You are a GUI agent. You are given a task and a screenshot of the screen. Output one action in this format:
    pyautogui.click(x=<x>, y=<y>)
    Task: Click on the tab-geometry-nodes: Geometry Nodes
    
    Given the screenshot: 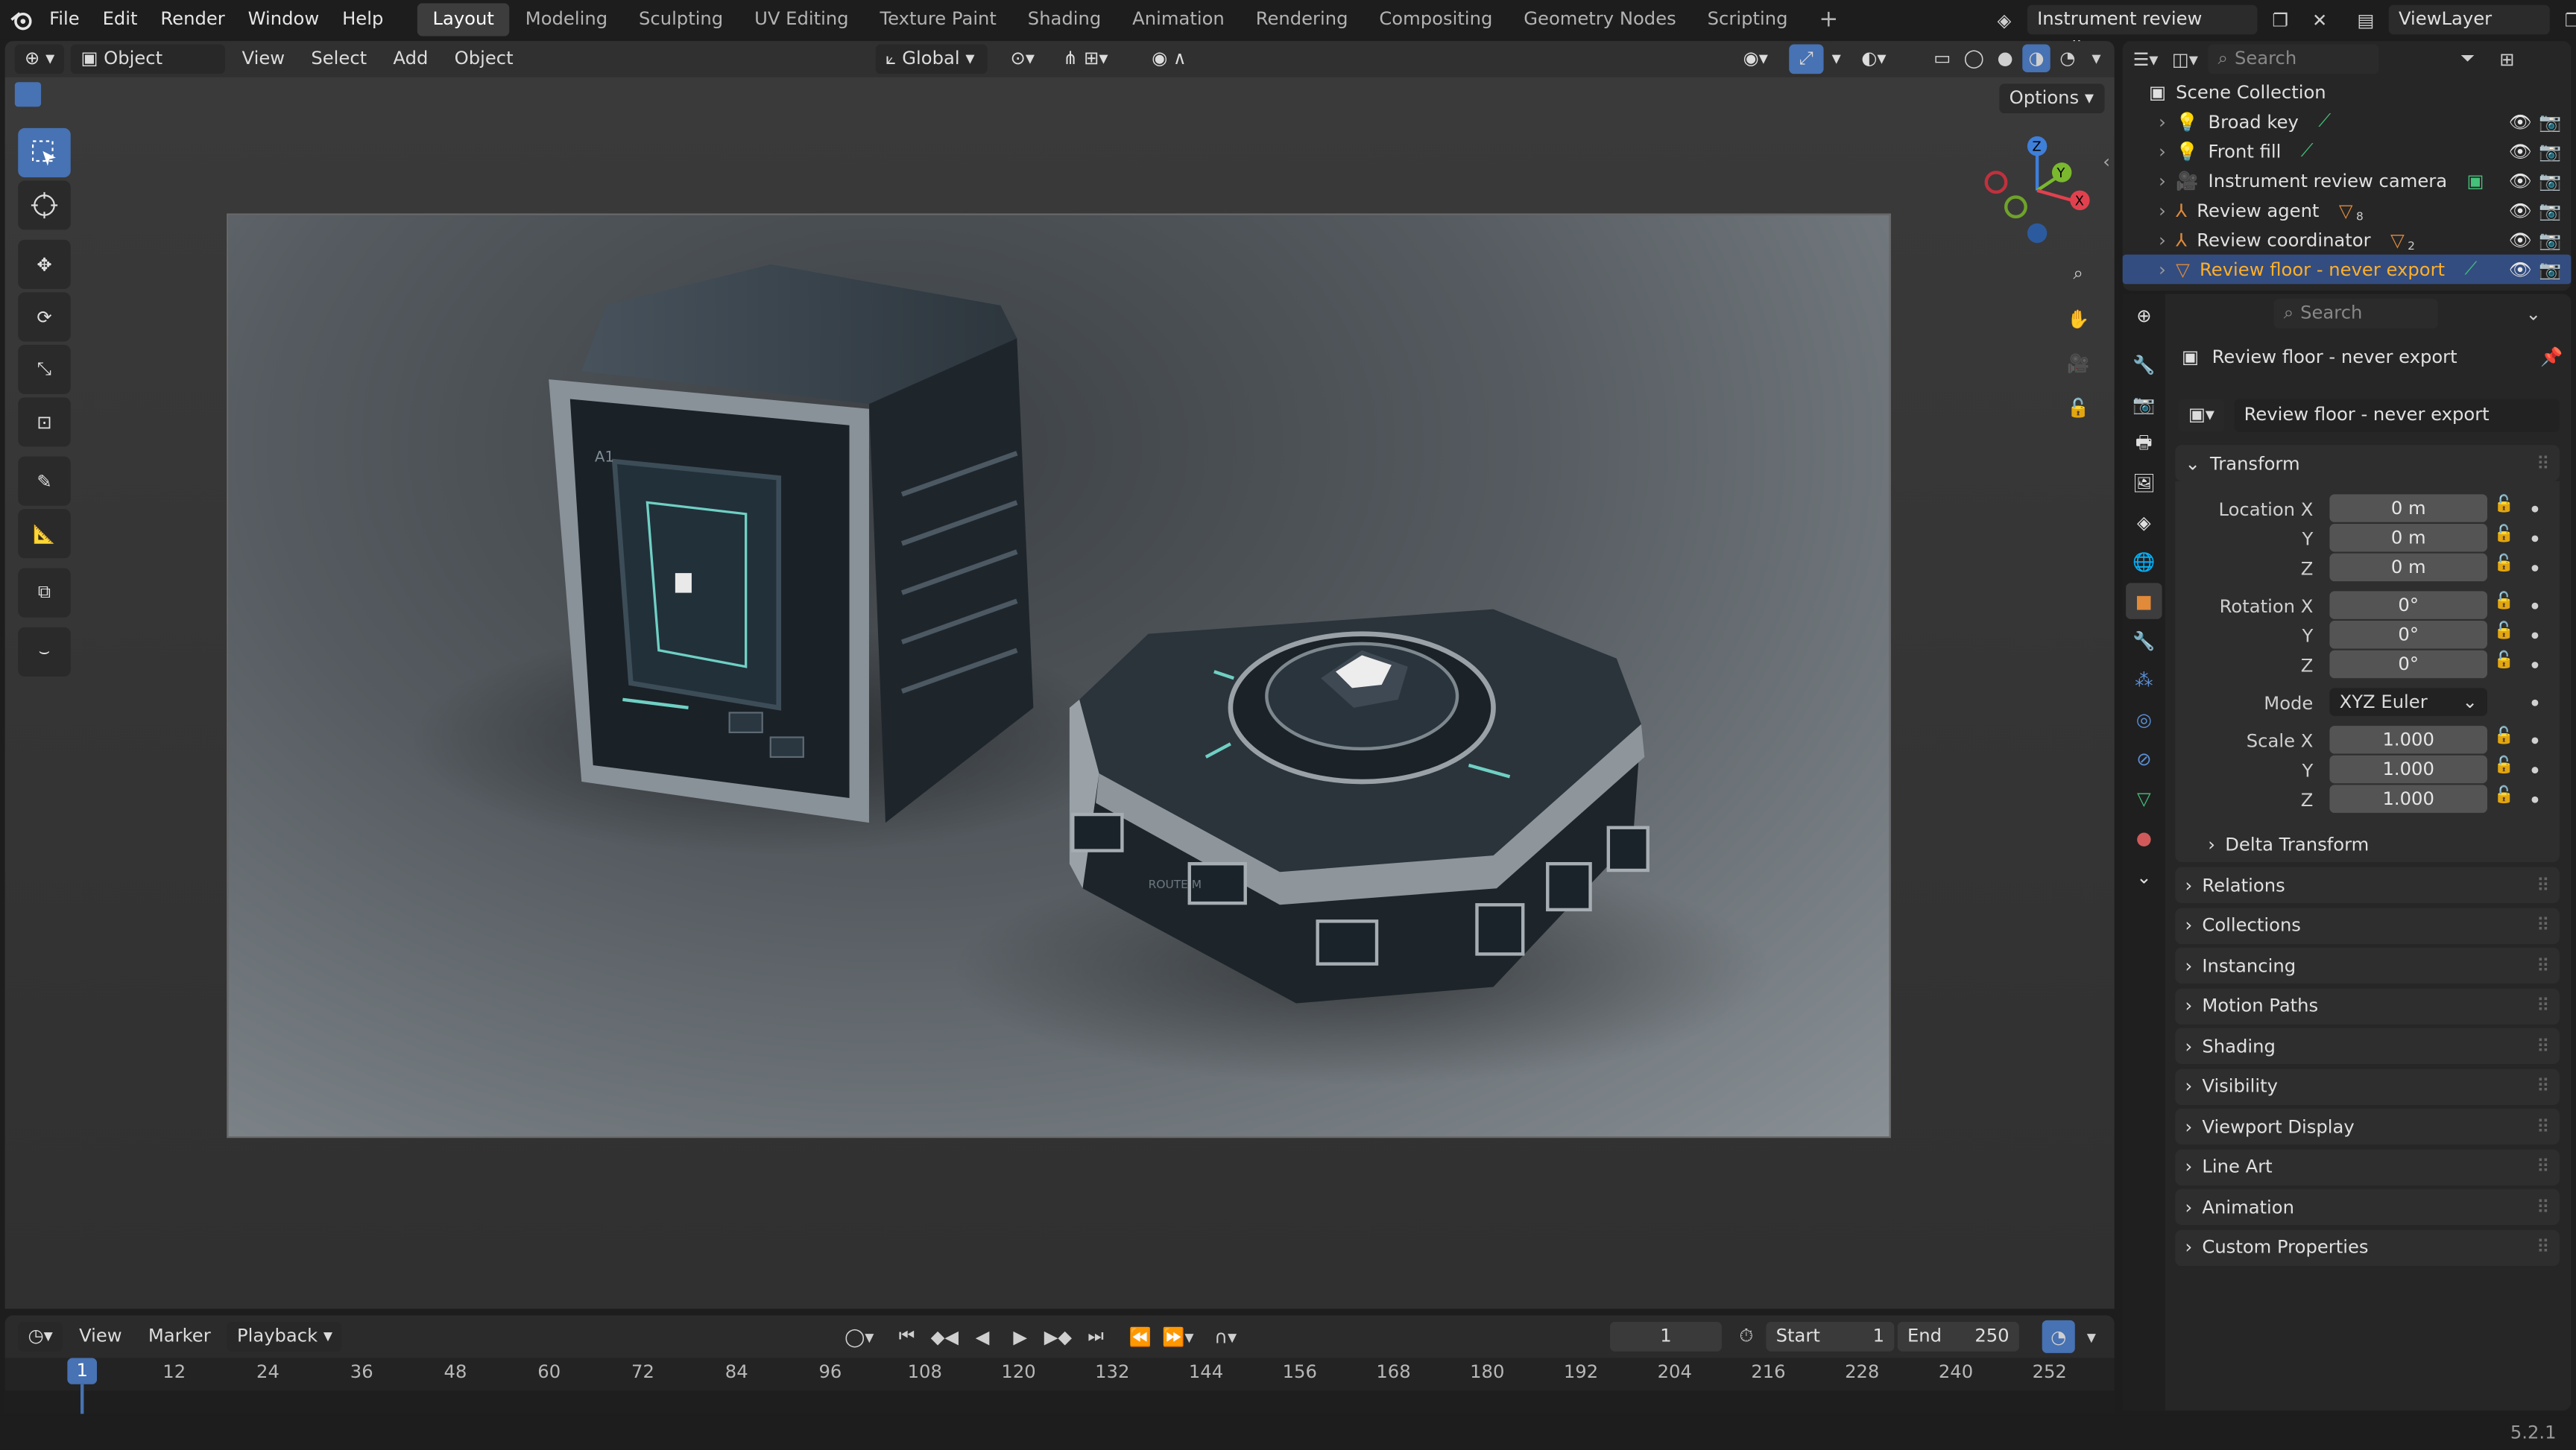 What is the action you would take?
    pyautogui.click(x=1599, y=19)
    